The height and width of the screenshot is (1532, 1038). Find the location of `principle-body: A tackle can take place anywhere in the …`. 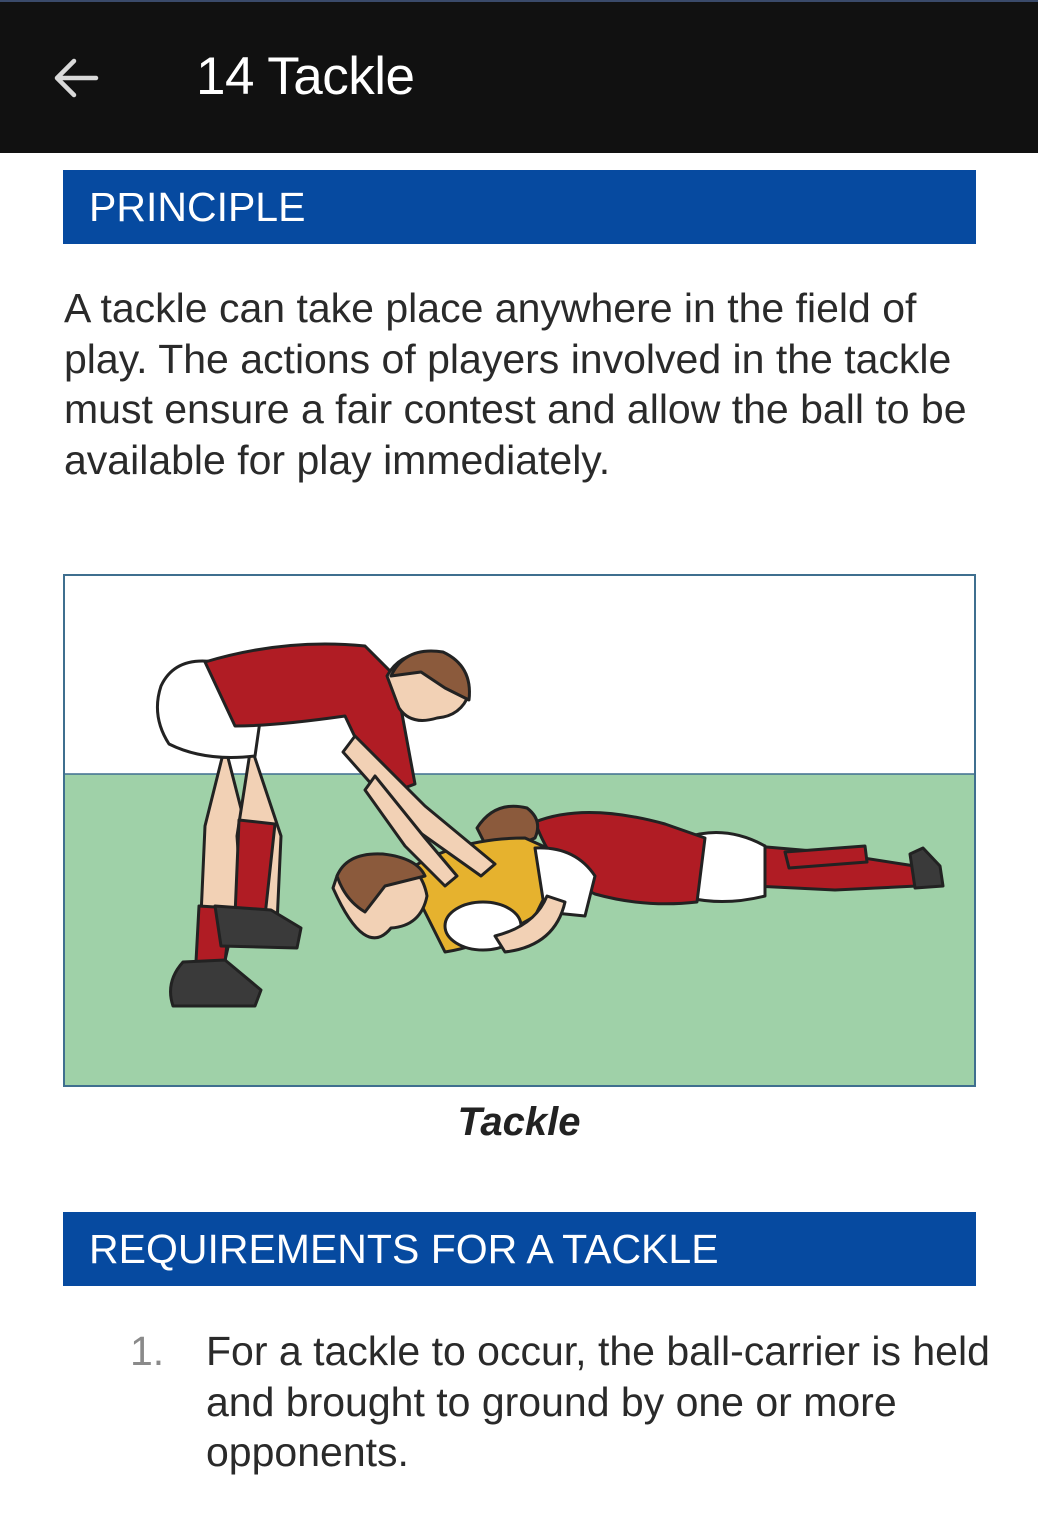

principle-body: A tackle can take place anywhere in the … is located at coordinates (515, 384).